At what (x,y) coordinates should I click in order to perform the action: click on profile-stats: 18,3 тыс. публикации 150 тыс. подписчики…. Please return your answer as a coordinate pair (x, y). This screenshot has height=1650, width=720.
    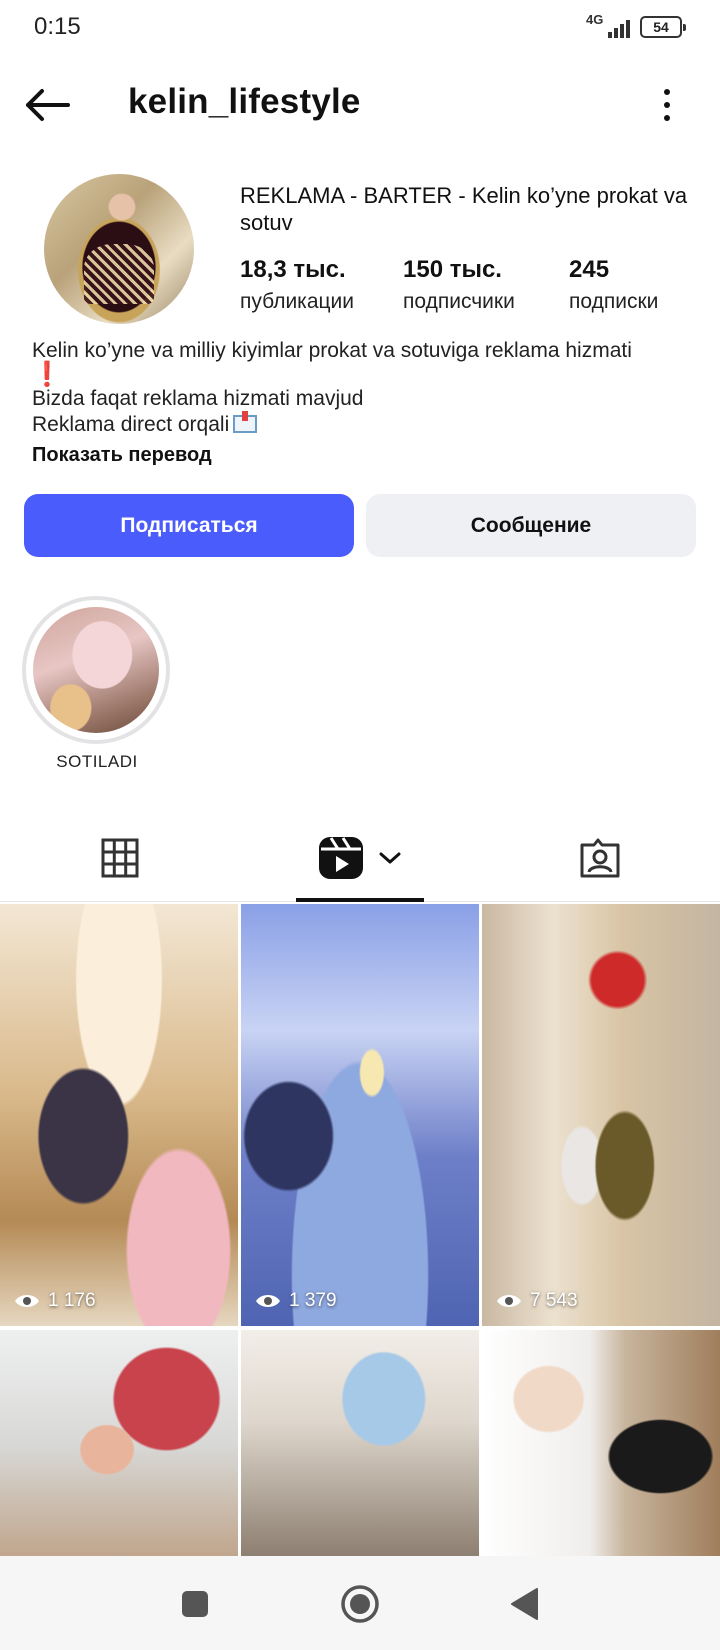
    Looking at the image, I should click on (449, 285).